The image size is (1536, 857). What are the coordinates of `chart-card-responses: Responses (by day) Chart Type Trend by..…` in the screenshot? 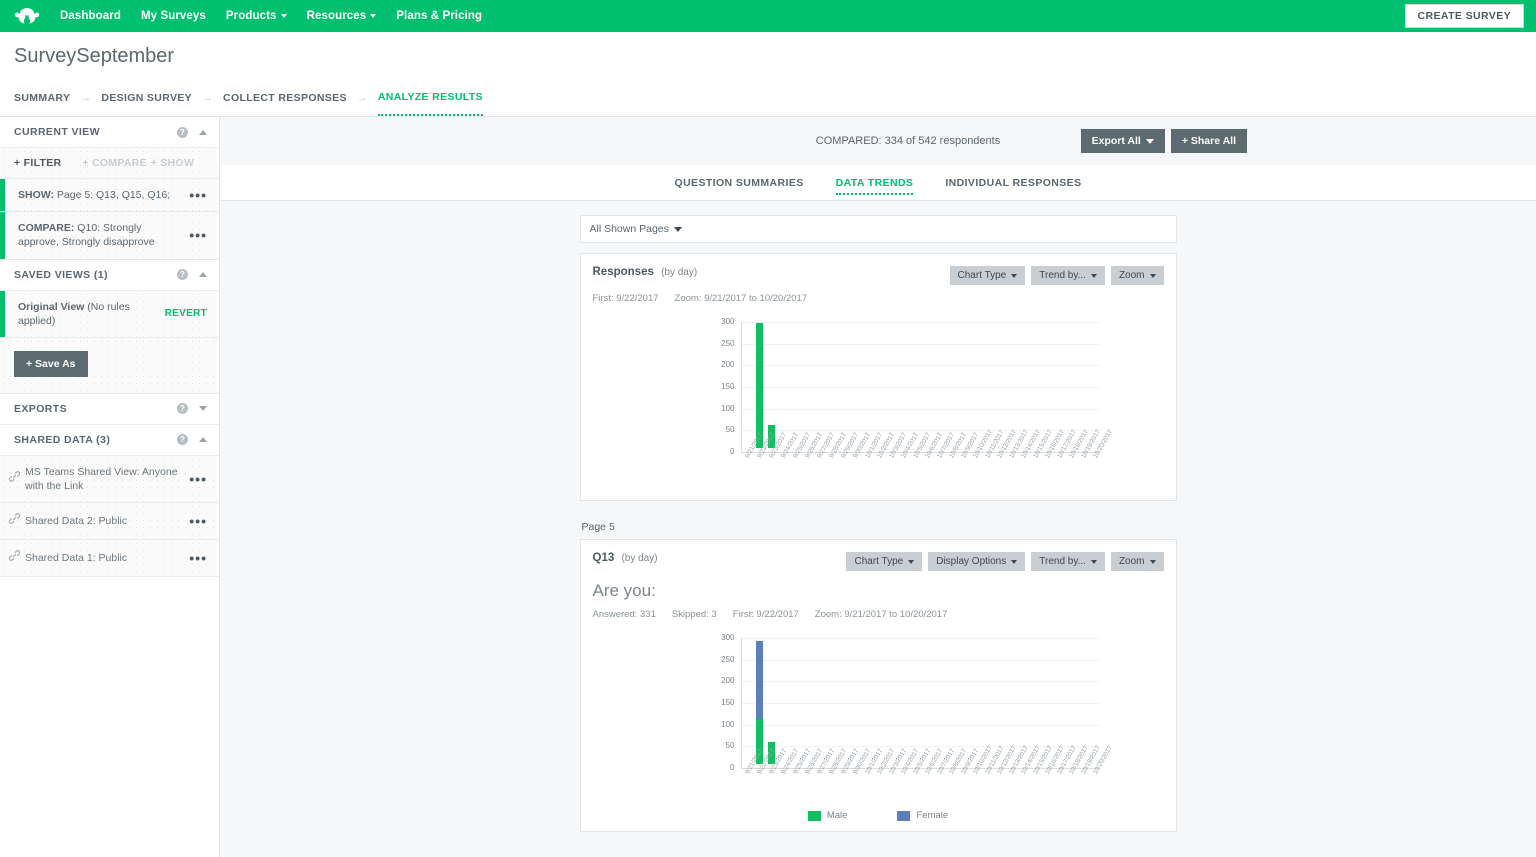 It's located at (878, 377).